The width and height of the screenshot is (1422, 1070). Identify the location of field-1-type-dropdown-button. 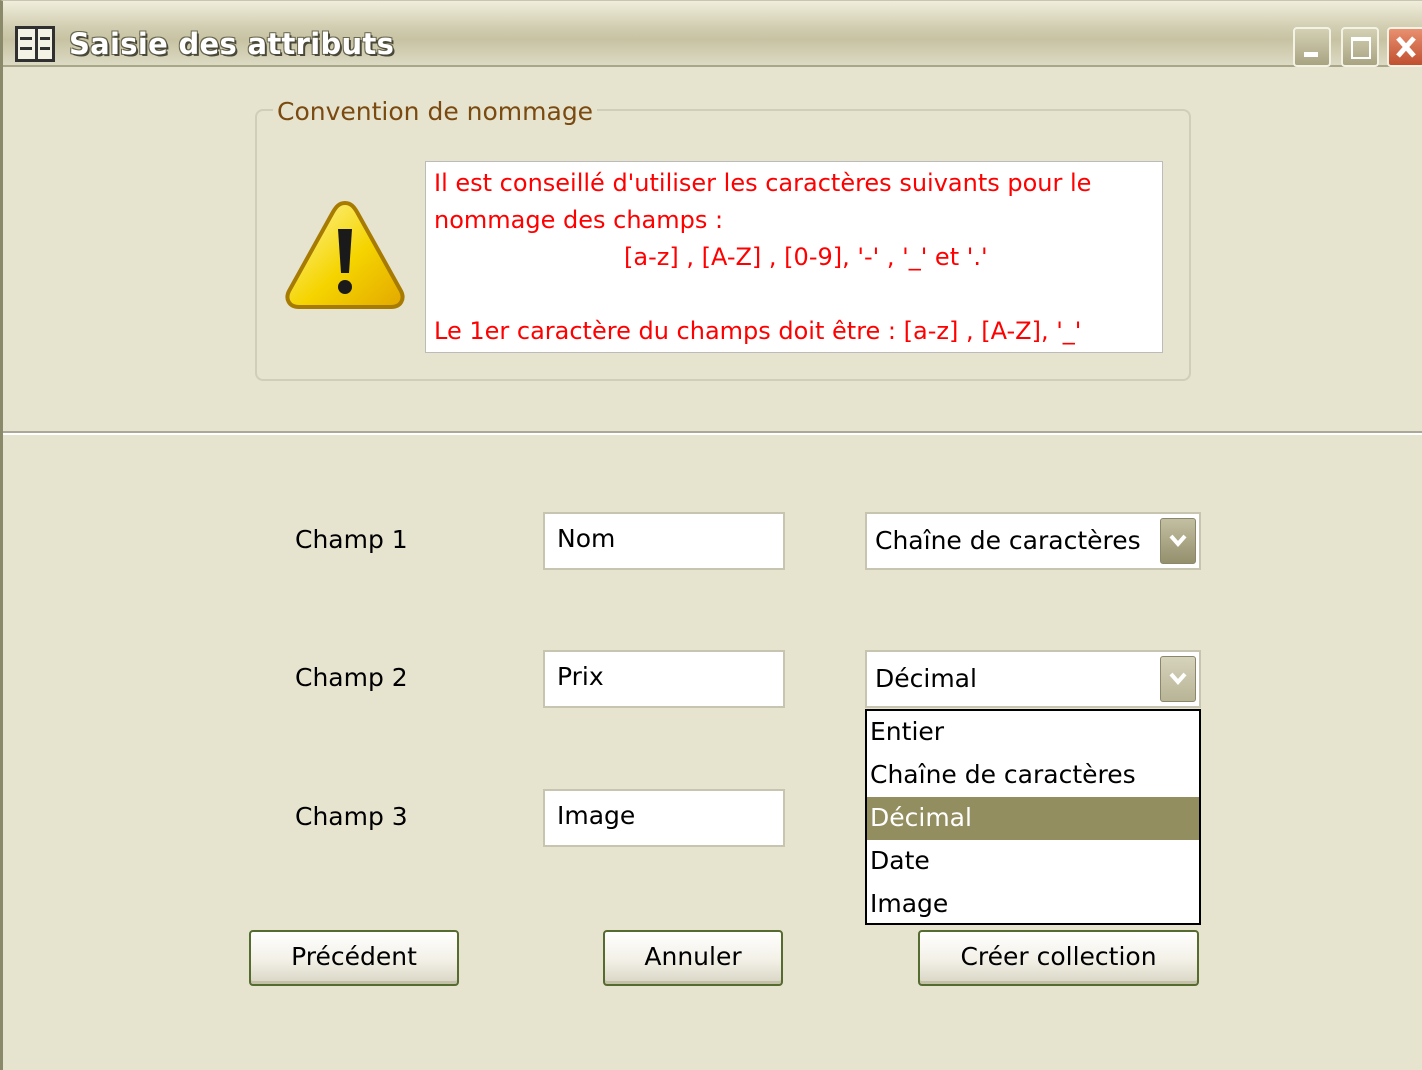
(1178, 541).